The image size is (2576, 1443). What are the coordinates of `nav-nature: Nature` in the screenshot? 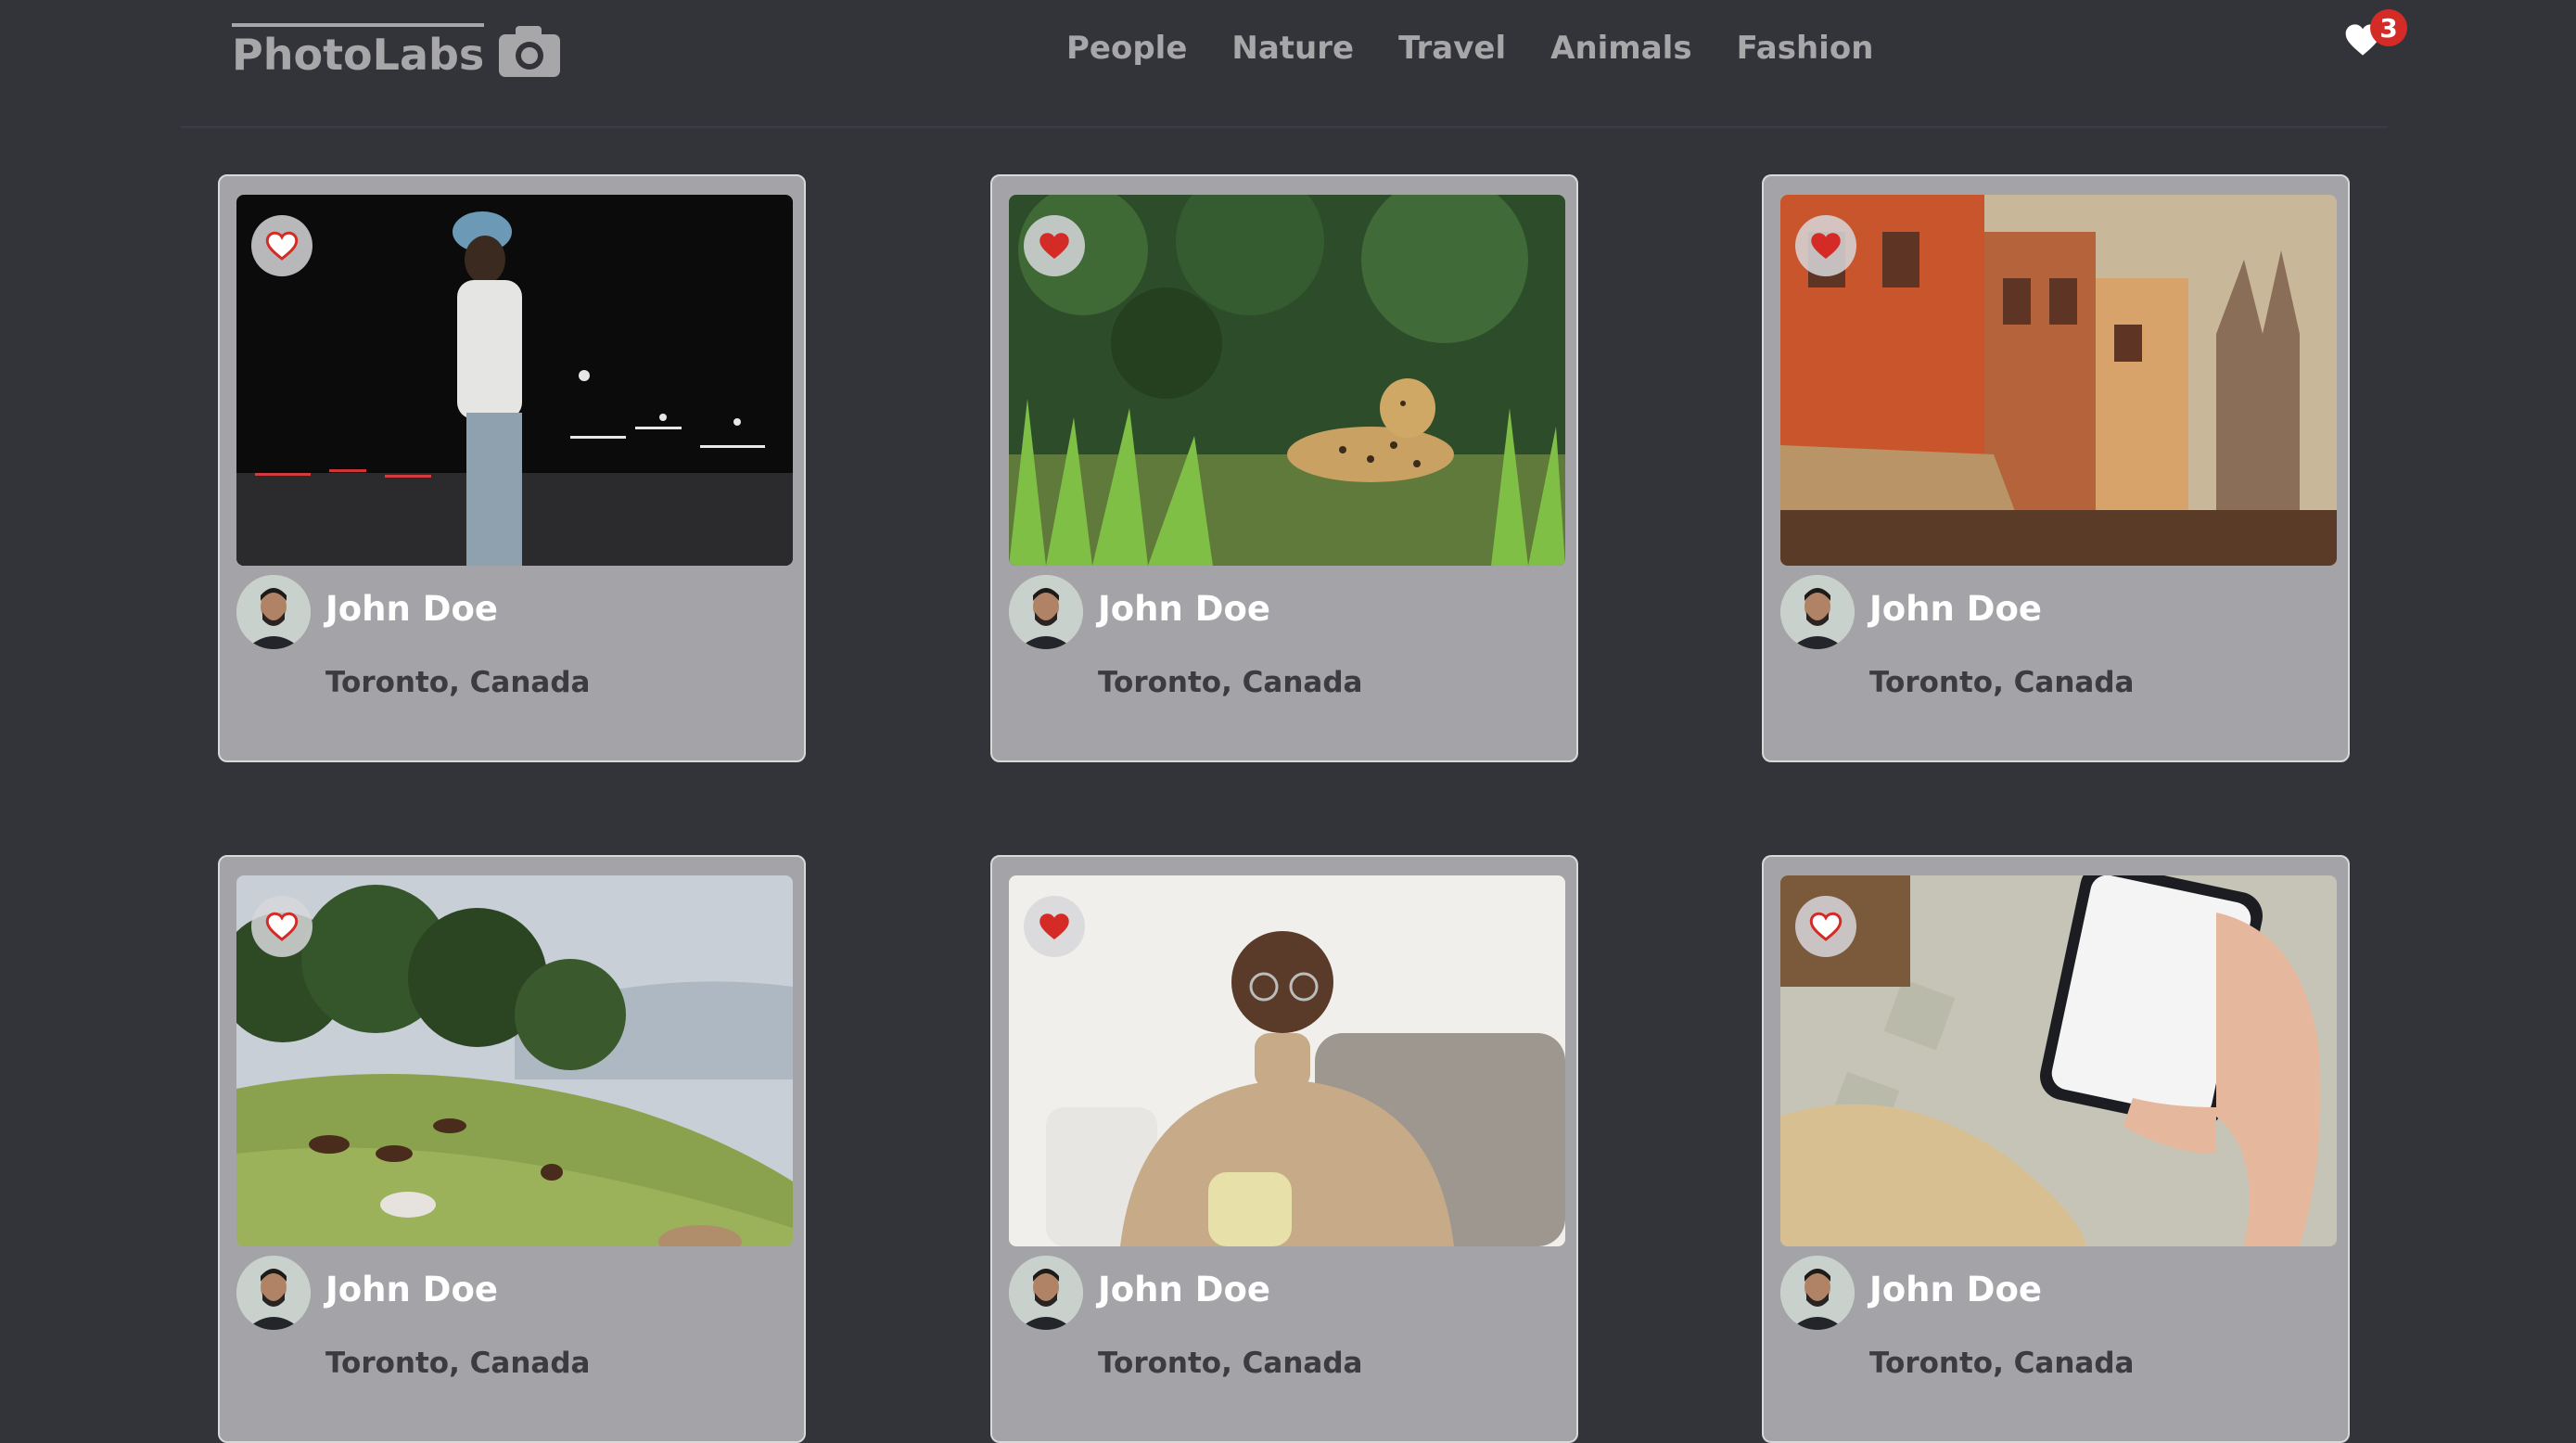 It's located at (1292, 48).